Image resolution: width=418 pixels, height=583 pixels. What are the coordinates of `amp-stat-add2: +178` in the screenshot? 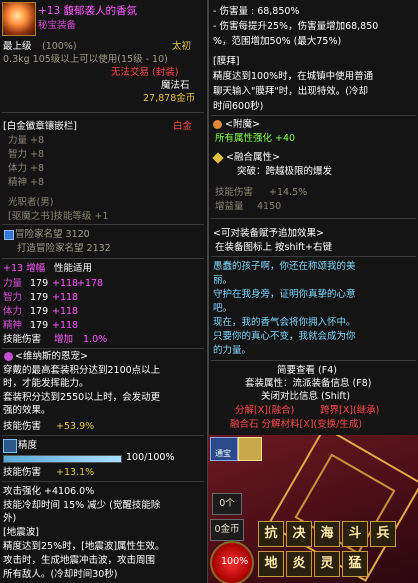 It's located at (90, 283).